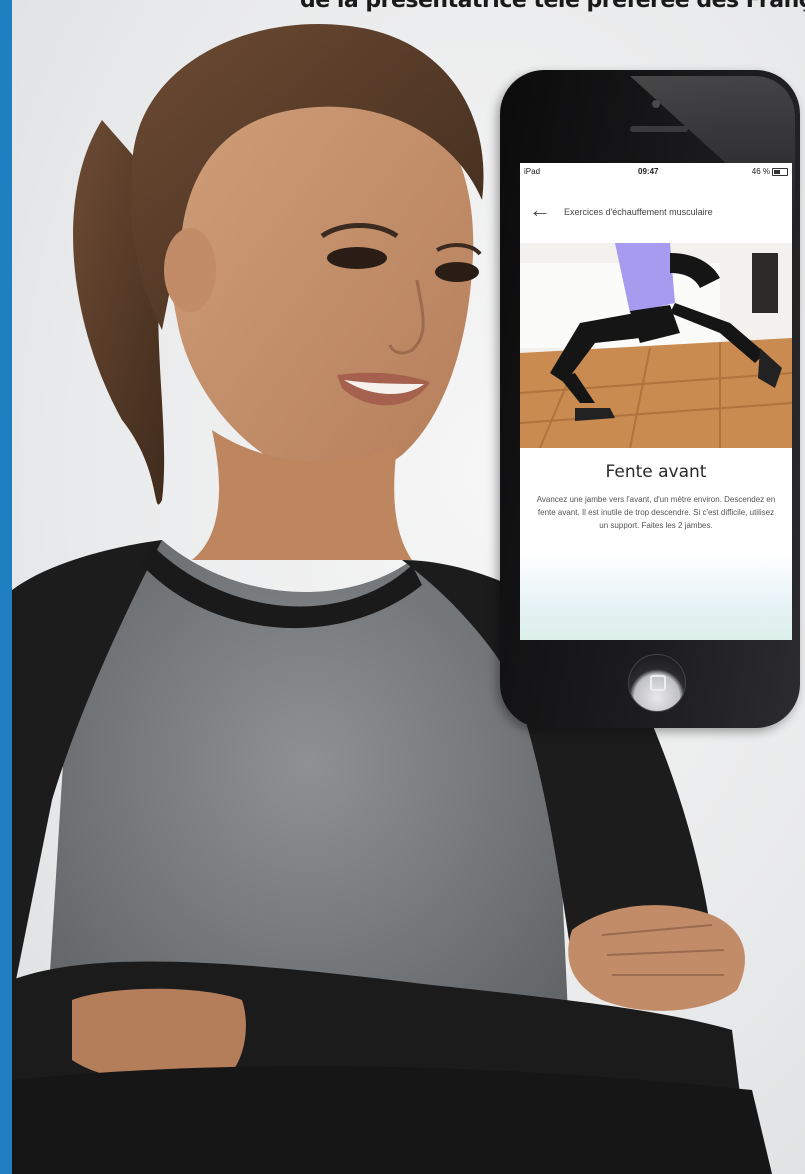 Image resolution: width=805 pixels, height=1174 pixels. Describe the element at coordinates (6, 587) in the screenshot. I see `accent-bar` at that location.